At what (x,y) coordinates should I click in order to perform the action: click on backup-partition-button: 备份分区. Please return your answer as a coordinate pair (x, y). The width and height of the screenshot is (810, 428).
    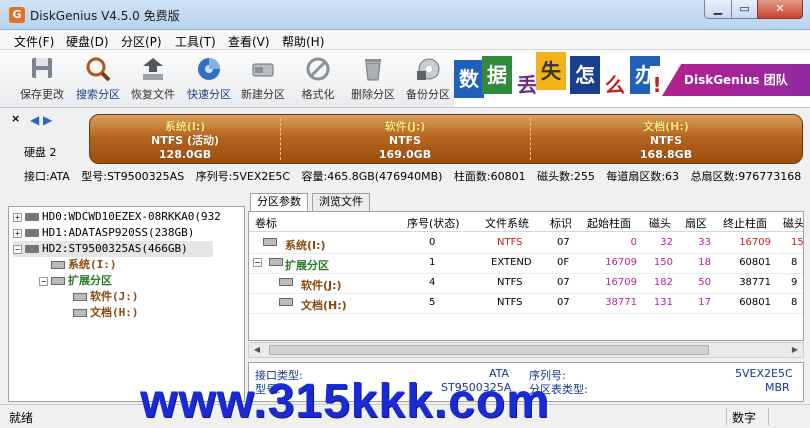
    Looking at the image, I should click on (428, 79).